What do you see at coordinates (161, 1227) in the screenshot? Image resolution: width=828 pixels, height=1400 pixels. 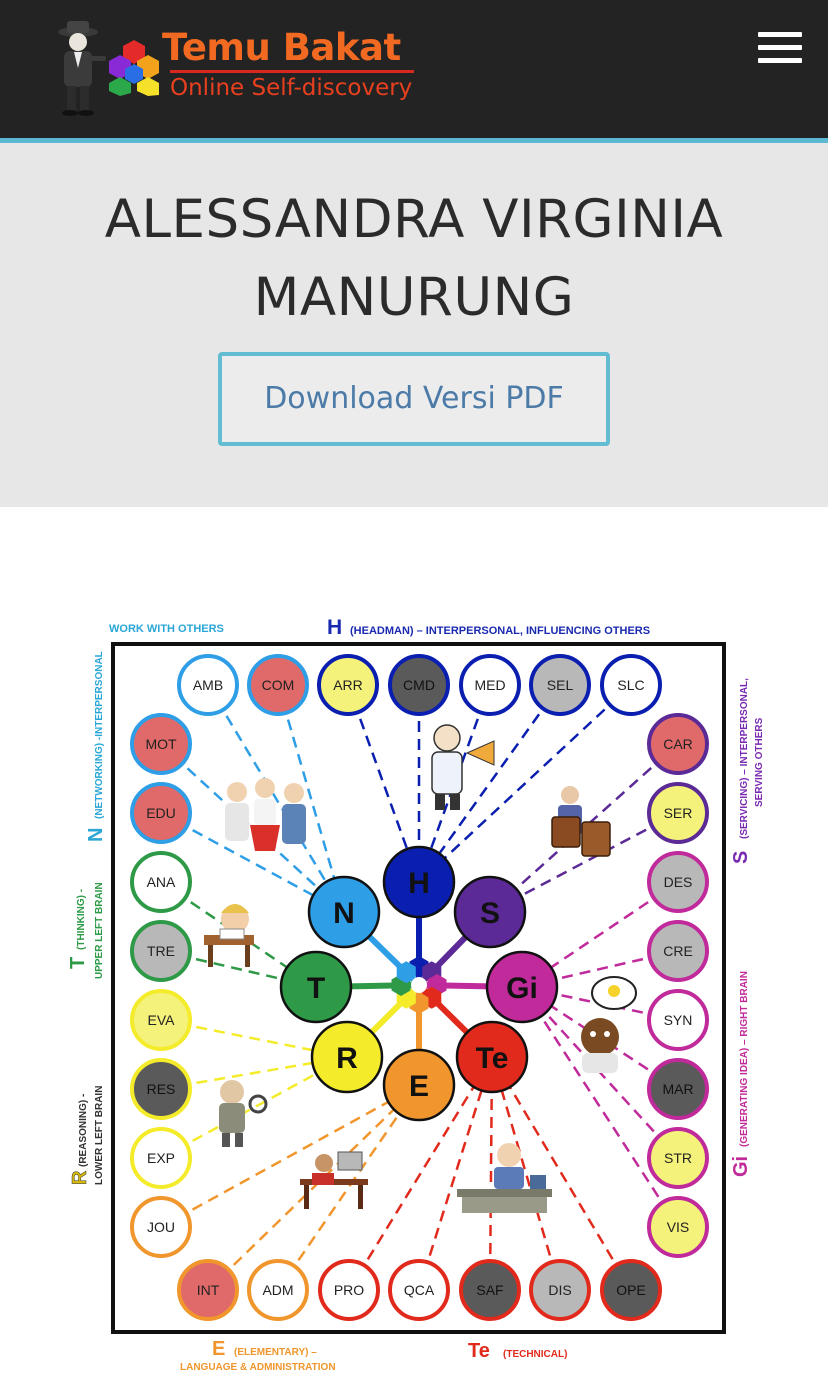 I see `talent-code-jou: JOU` at bounding box center [161, 1227].